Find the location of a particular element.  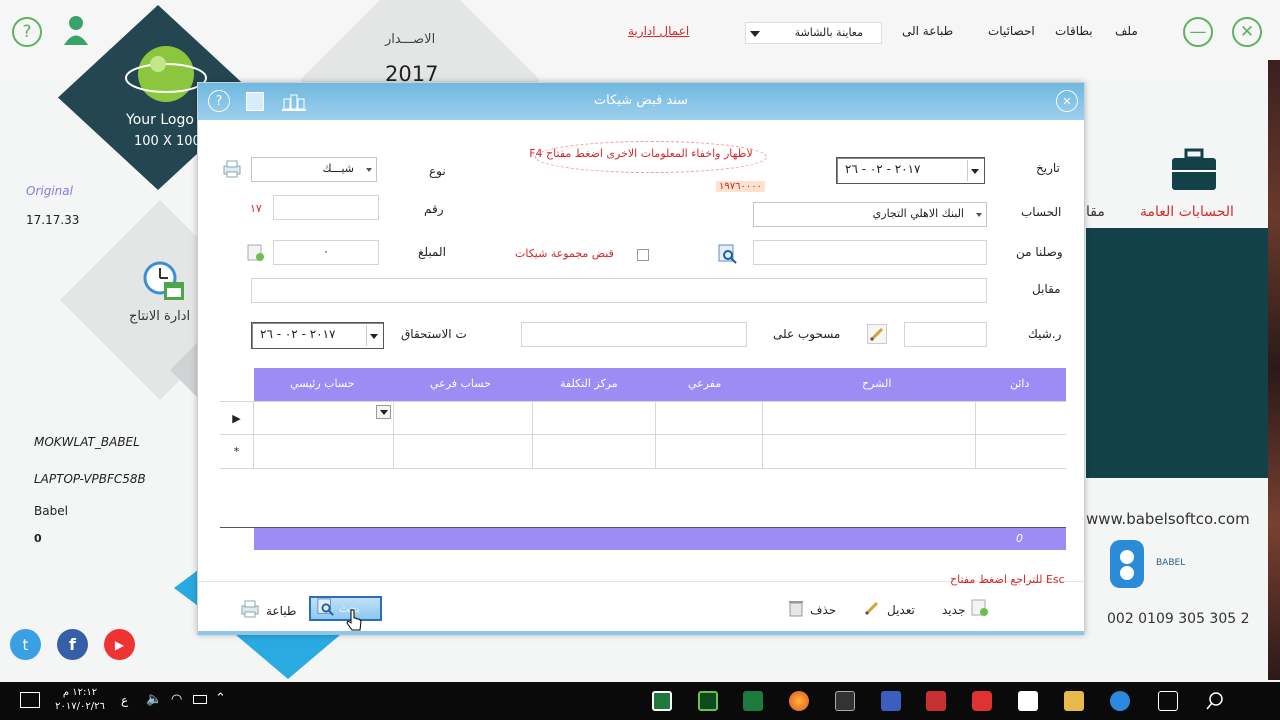

number-input is located at coordinates (326, 207).